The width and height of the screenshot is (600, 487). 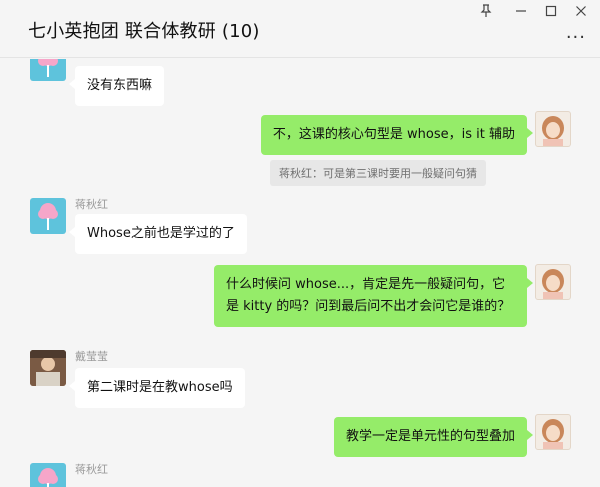 I want to click on sender-name: 戴莹莹, so click(x=91, y=356).